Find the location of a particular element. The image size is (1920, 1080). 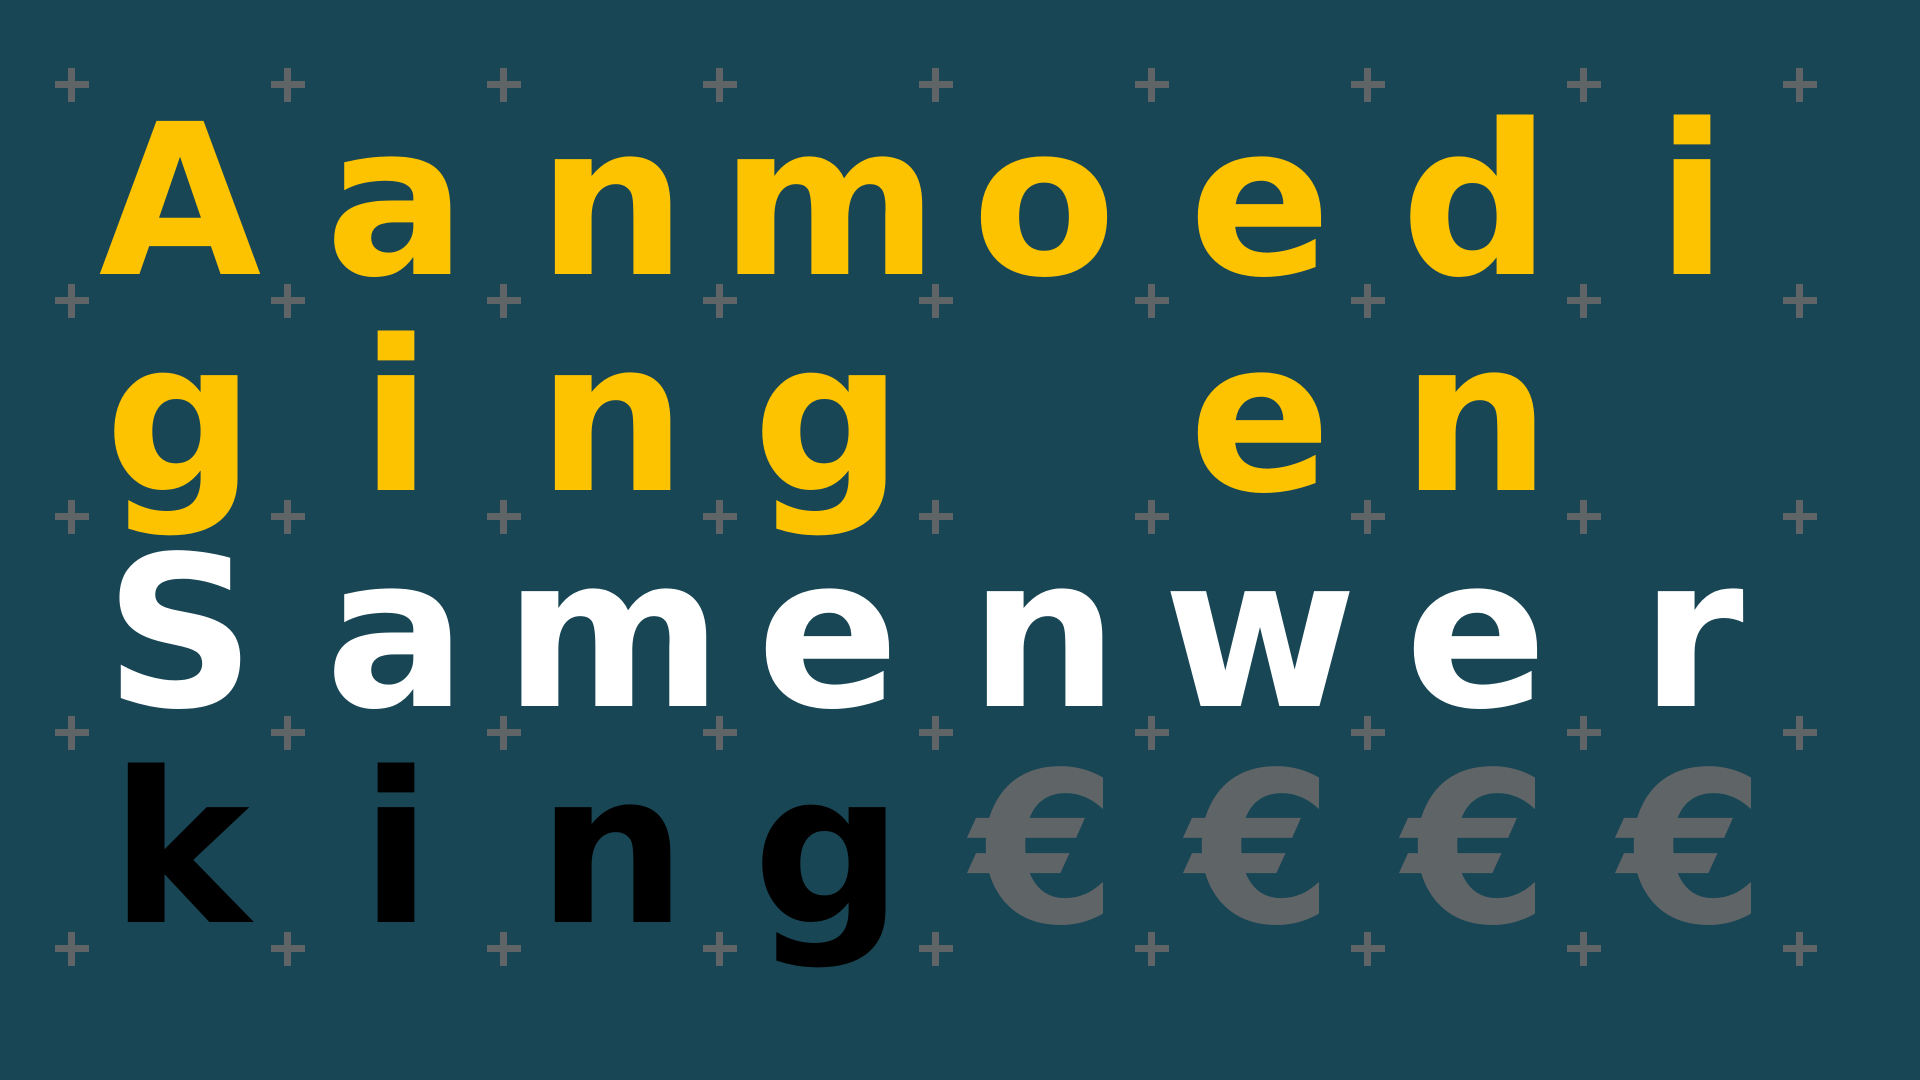

letter-glyph: w is located at coordinates (1259, 633).